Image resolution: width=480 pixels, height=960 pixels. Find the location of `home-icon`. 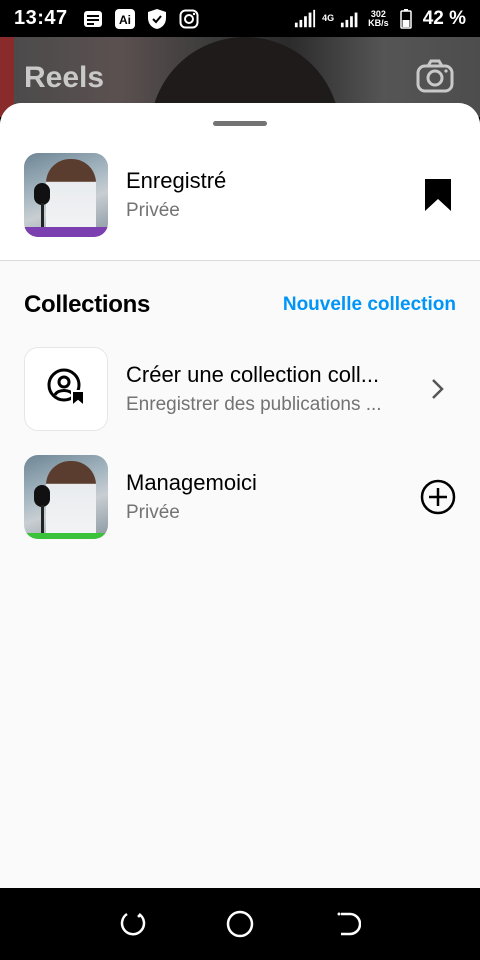

home-icon is located at coordinates (240, 924).